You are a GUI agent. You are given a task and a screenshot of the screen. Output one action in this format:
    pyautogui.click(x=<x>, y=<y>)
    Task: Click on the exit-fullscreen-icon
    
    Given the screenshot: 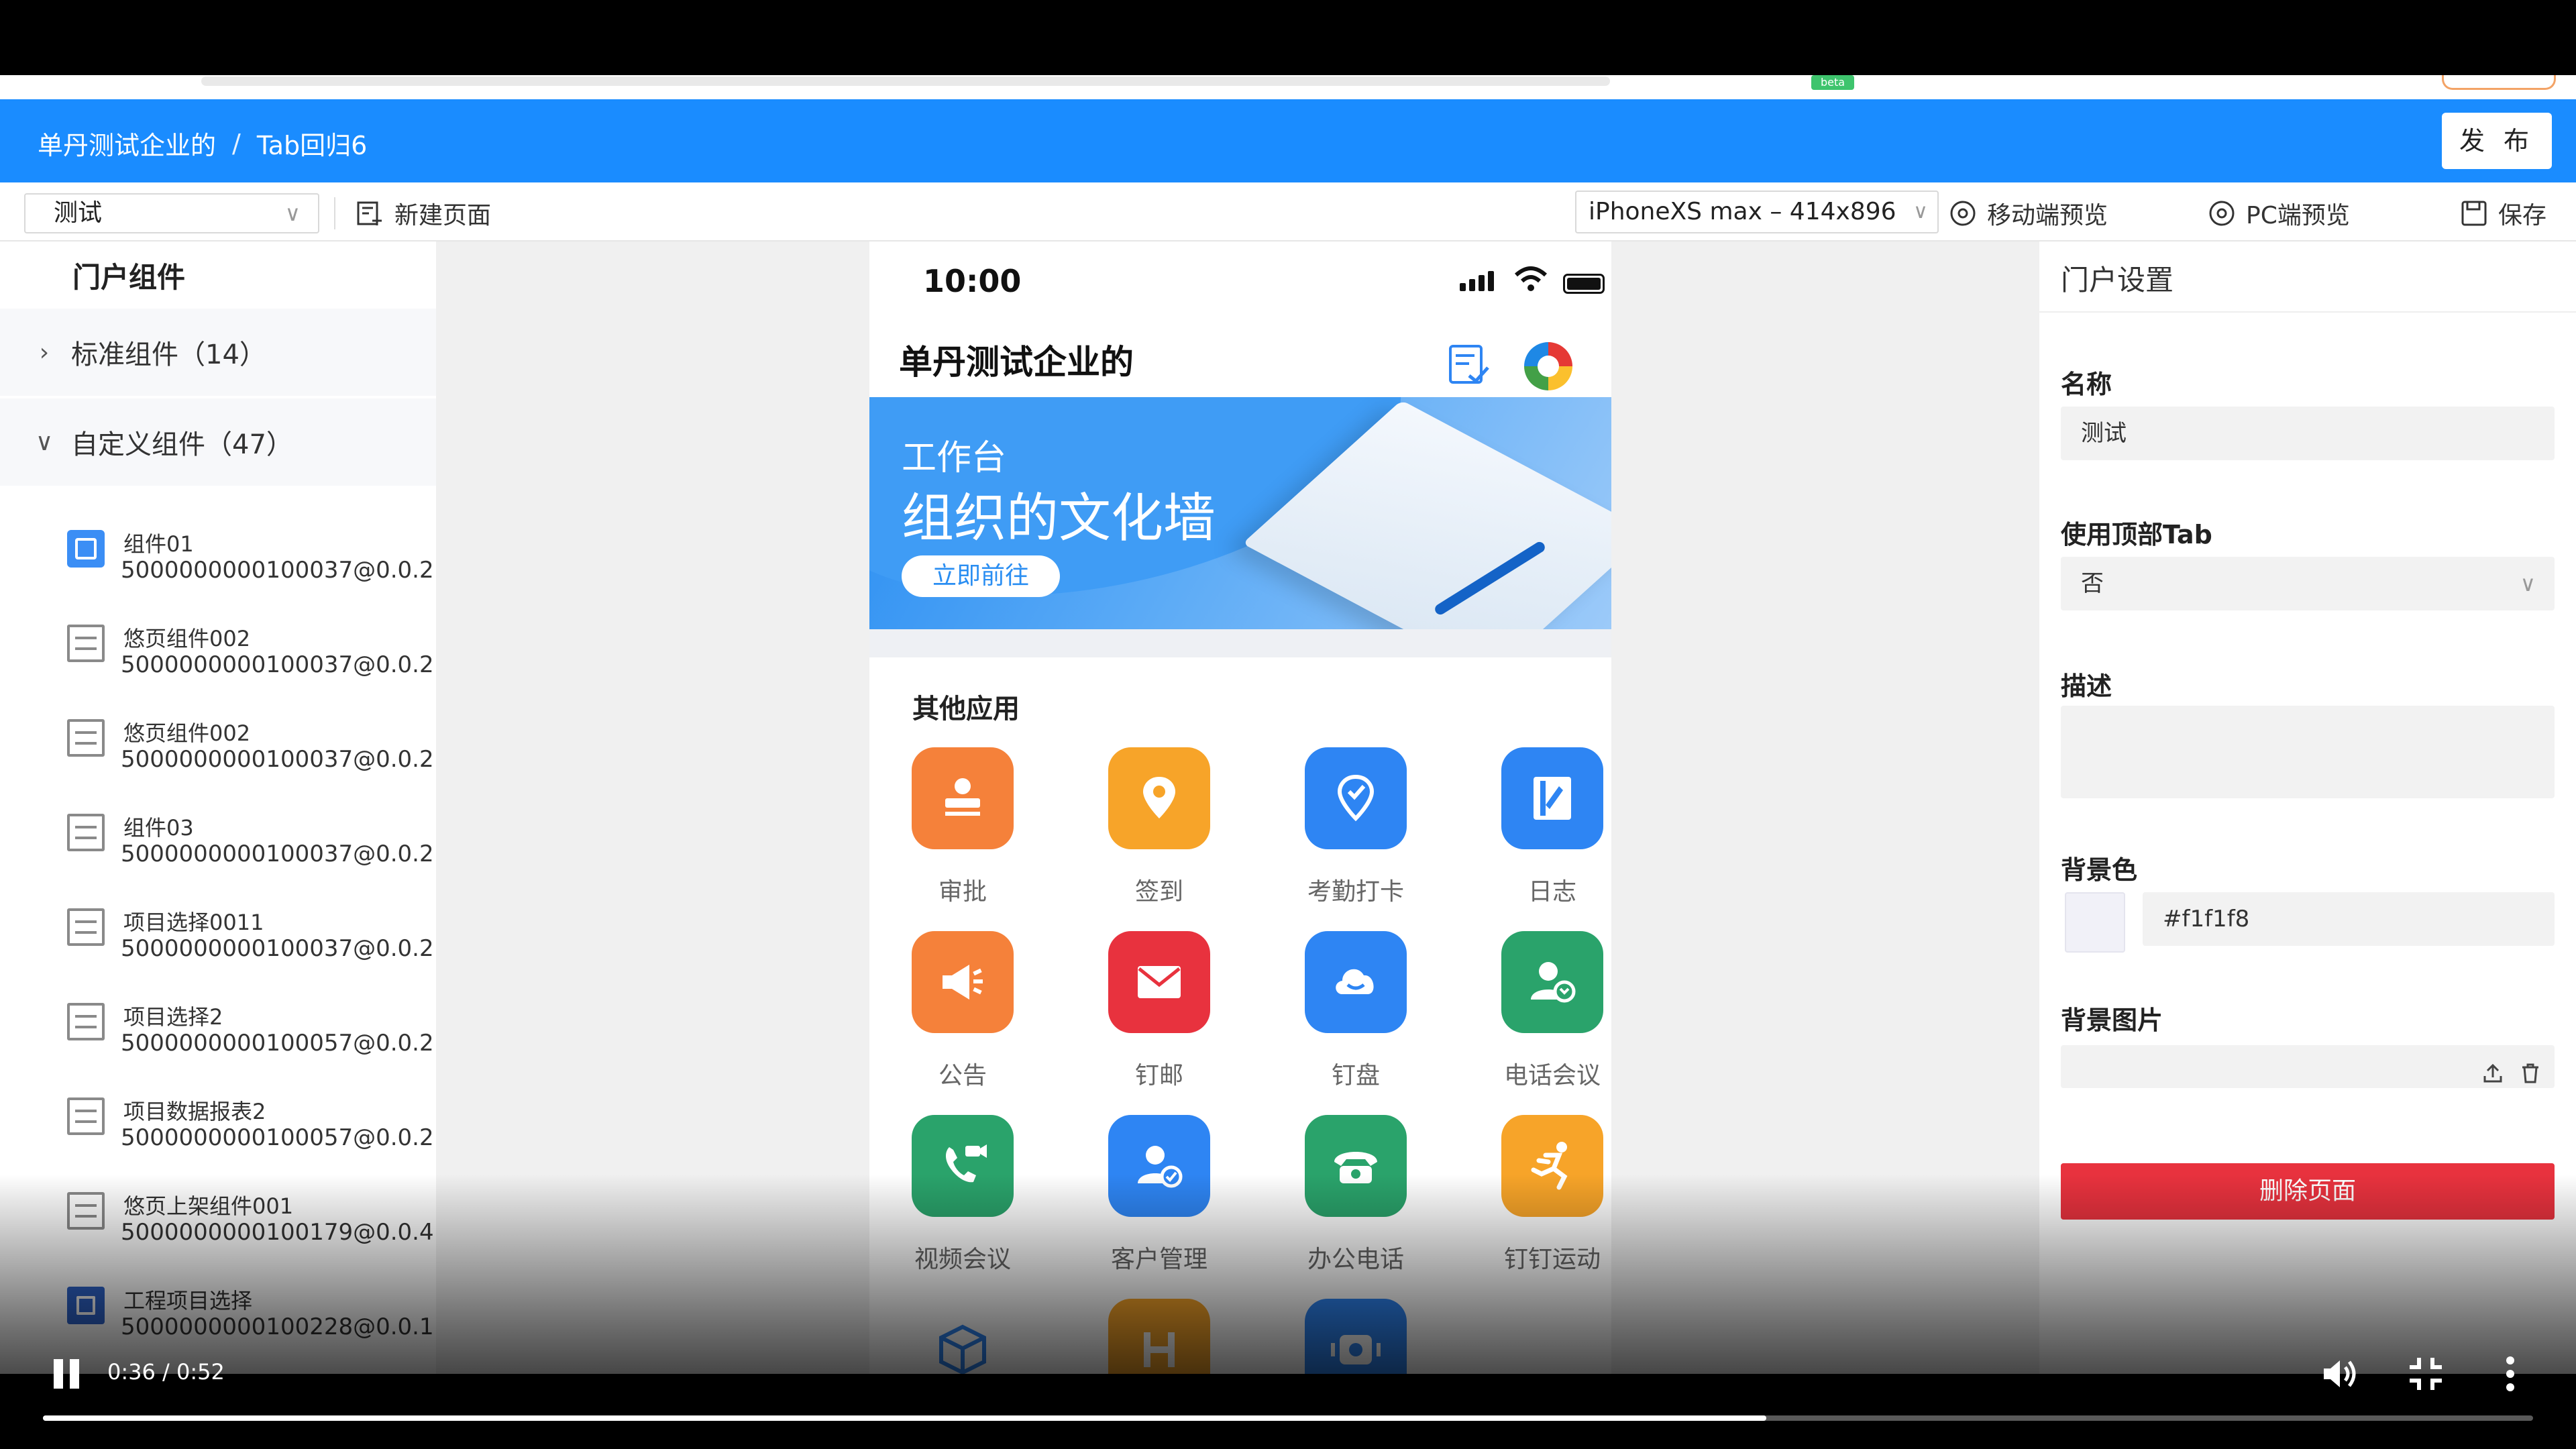 What is the action you would take?
    pyautogui.click(x=2425, y=1373)
    